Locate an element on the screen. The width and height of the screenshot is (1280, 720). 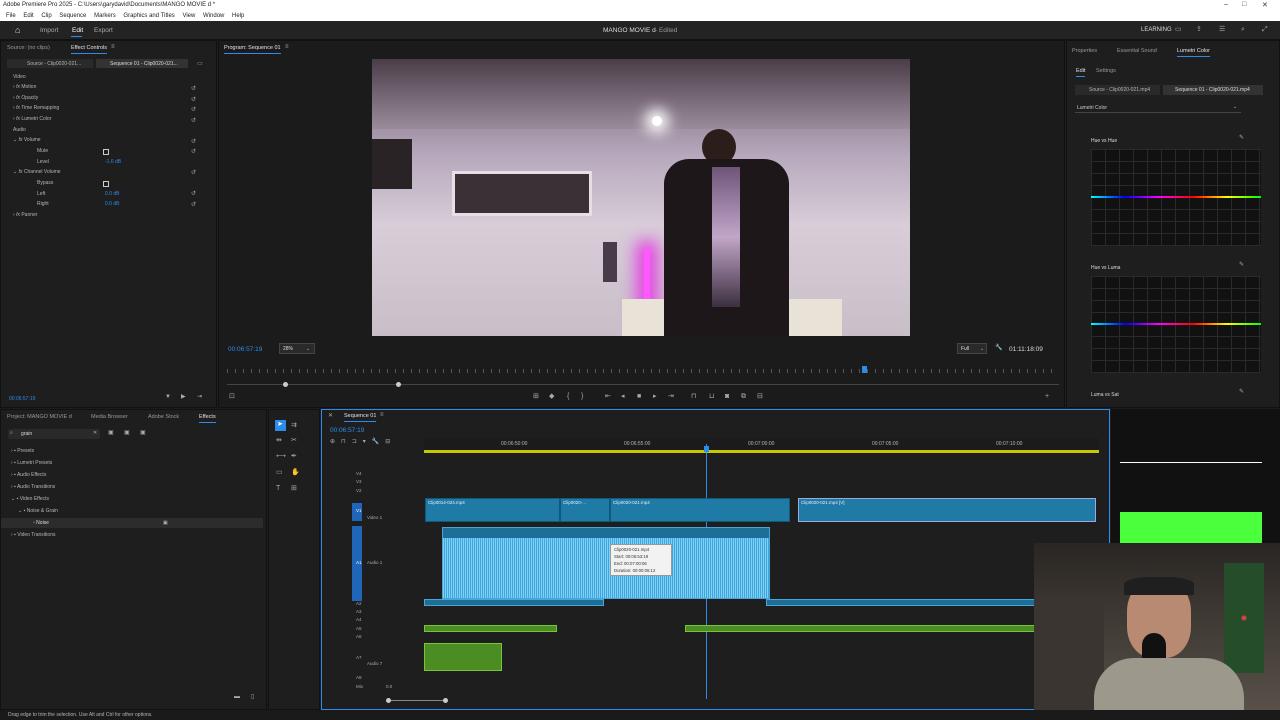
fx-panner: › fx Panner is located at coordinates (25, 215).